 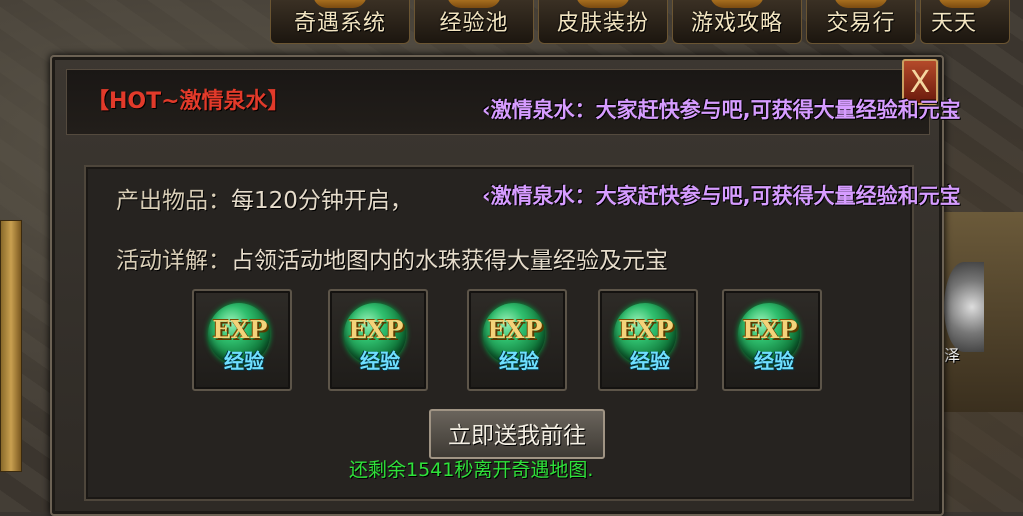 I want to click on detail-info: 活动详解：占领活动地图内的水珠获得大量经验及元宝, so click(x=392, y=258).